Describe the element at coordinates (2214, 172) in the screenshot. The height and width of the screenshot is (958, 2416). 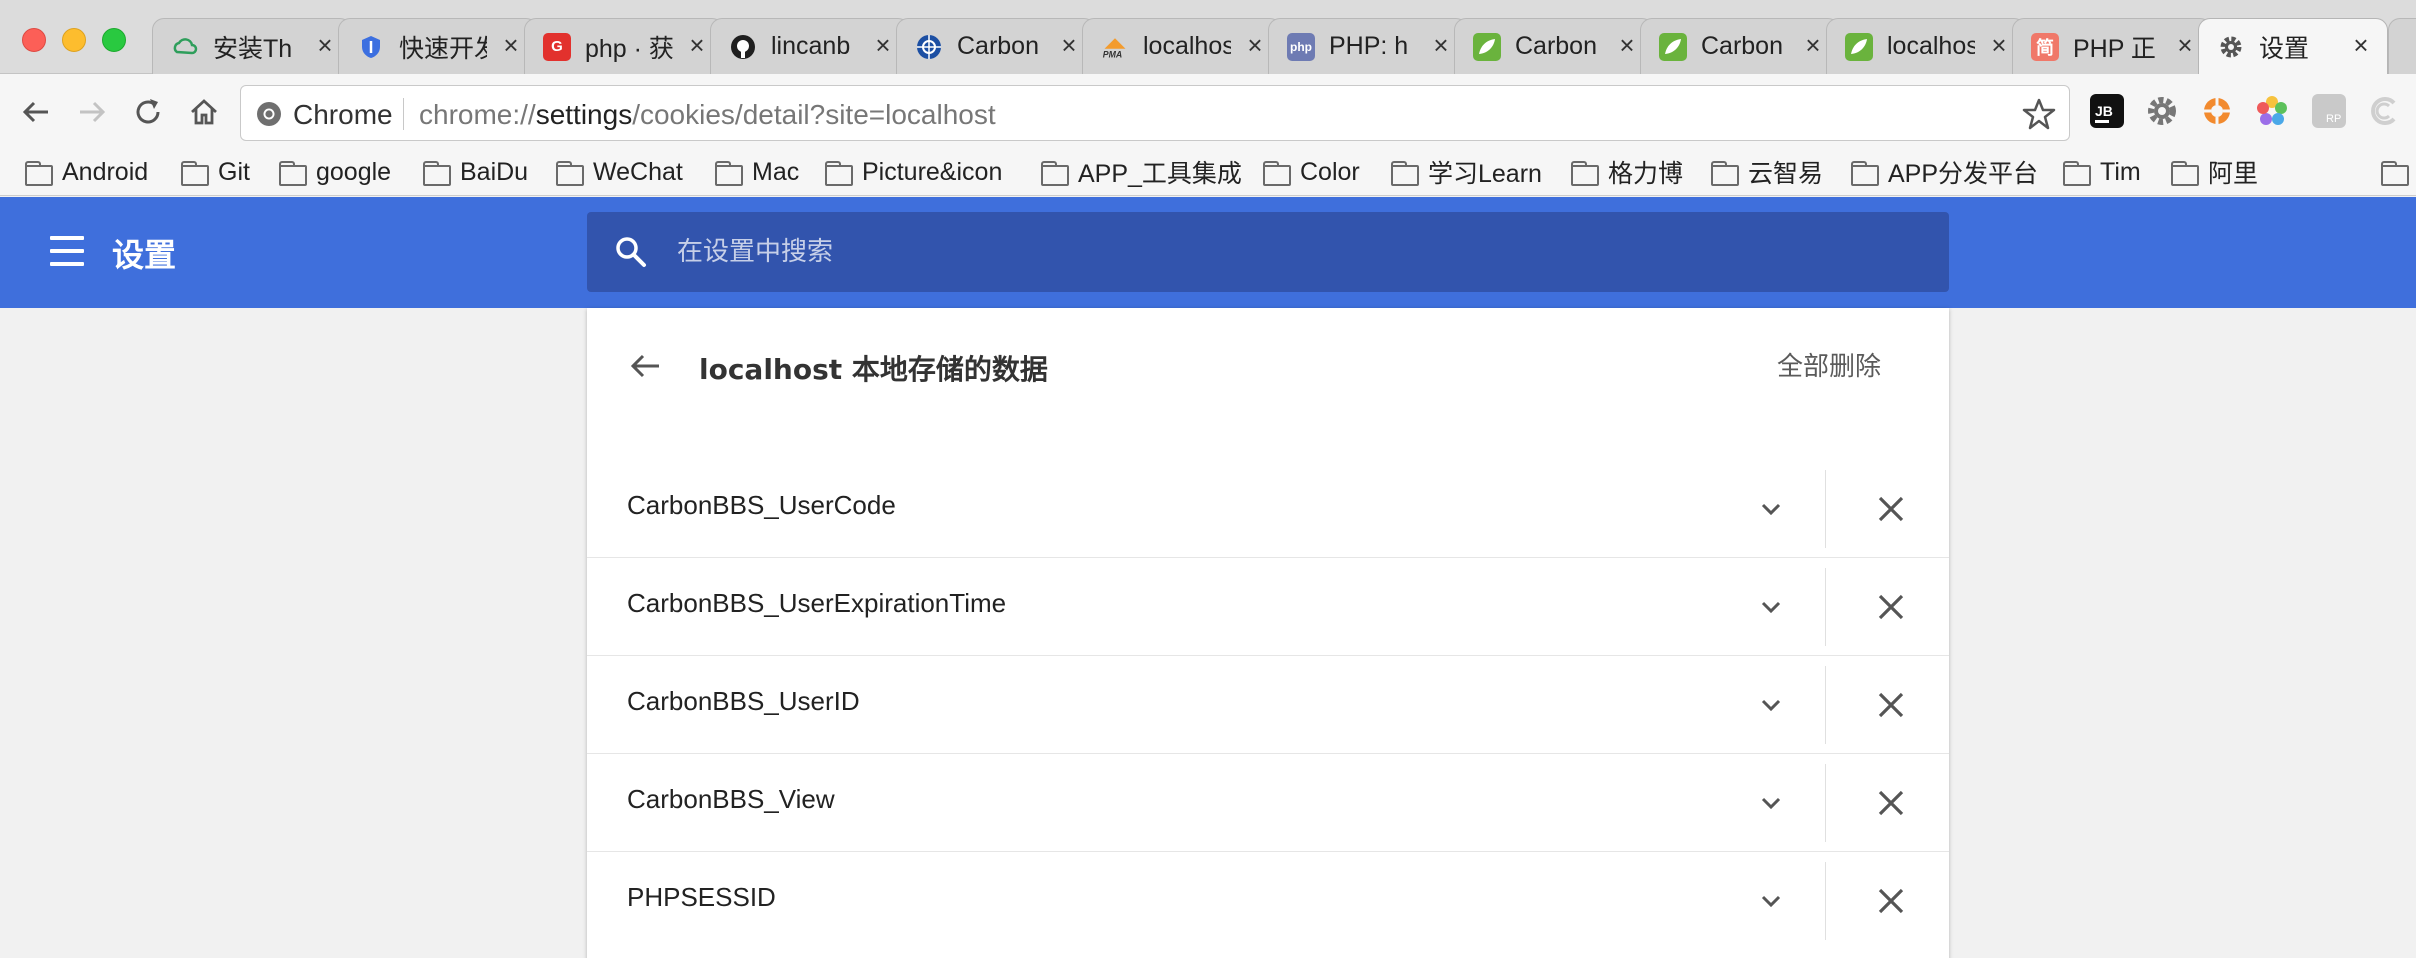
I see `bookmark-folder: 阿里` at that location.